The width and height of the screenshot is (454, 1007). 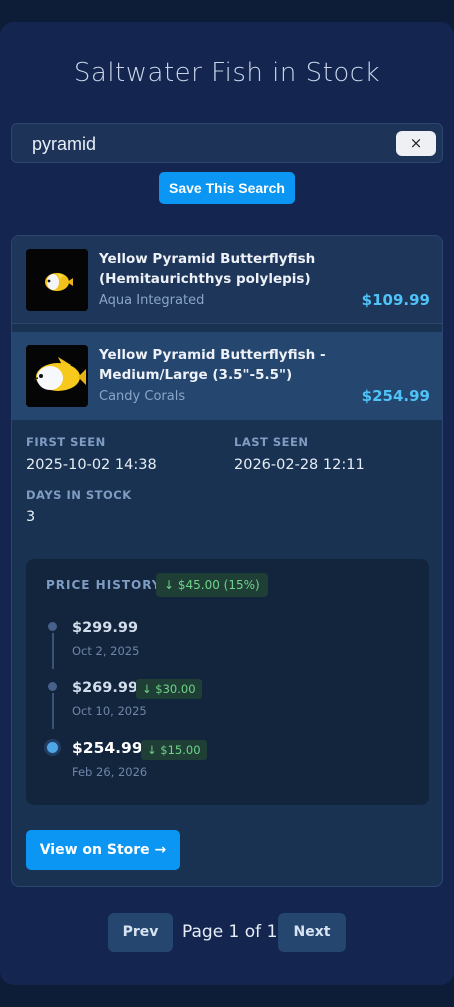 I want to click on history-change-badge: ↓ $15.00, so click(x=174, y=750).